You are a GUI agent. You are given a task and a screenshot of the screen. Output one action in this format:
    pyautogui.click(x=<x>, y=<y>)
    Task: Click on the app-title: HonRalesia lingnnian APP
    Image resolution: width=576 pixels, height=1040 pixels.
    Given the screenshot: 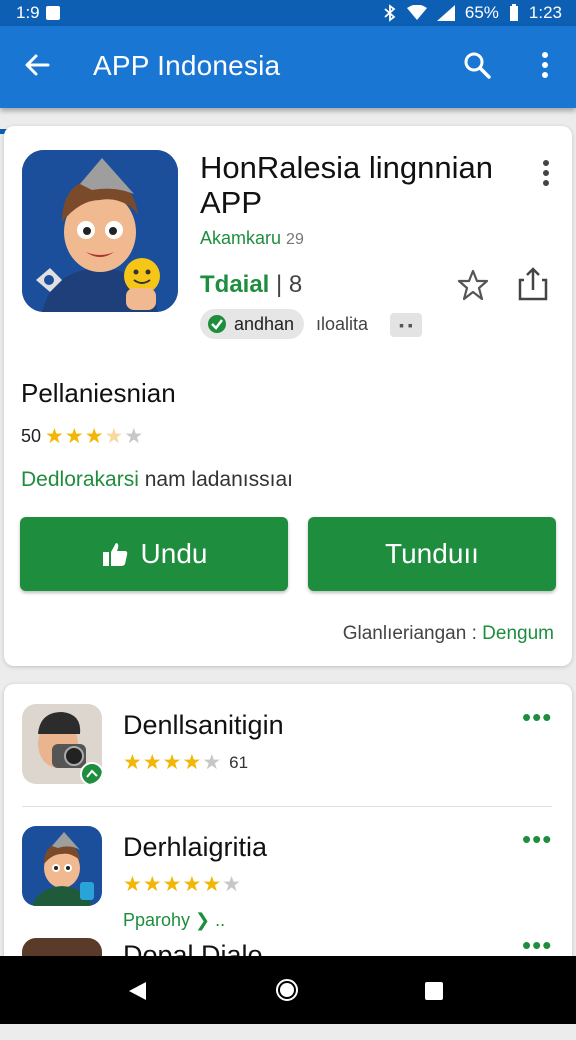 What is the action you would take?
    pyautogui.click(x=346, y=185)
    